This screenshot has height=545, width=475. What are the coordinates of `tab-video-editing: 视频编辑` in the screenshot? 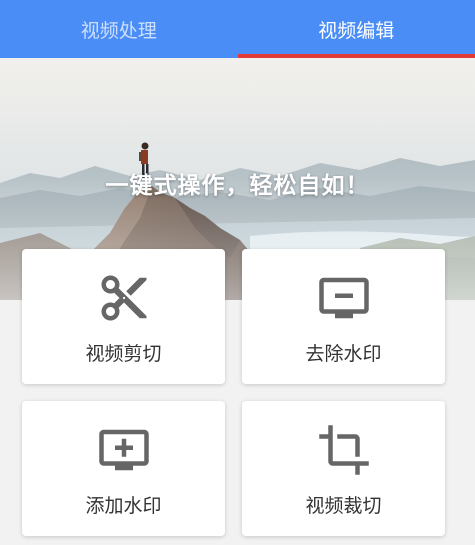 It's located at (356, 29).